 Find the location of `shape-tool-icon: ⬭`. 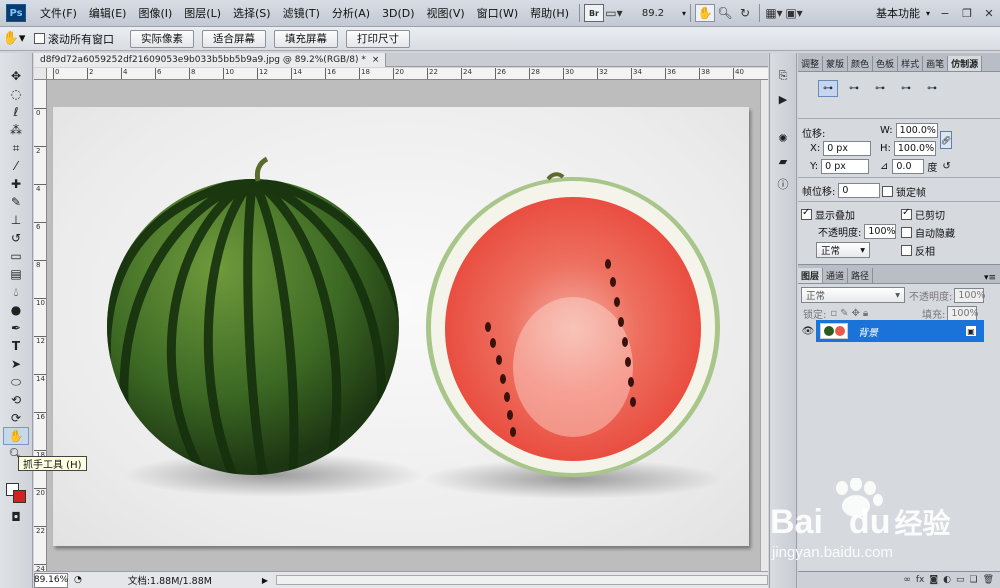

shape-tool-icon: ⬭ is located at coordinates (16, 382).